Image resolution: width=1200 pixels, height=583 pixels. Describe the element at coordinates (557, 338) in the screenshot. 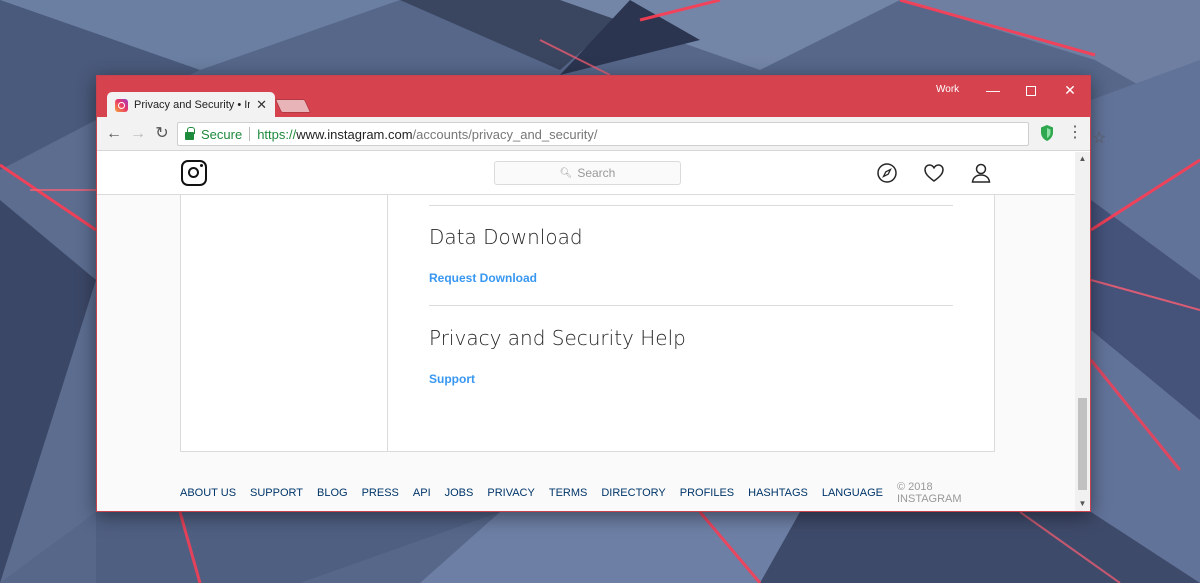

I see `privacy-help-title: Privacy and Security Help` at that location.